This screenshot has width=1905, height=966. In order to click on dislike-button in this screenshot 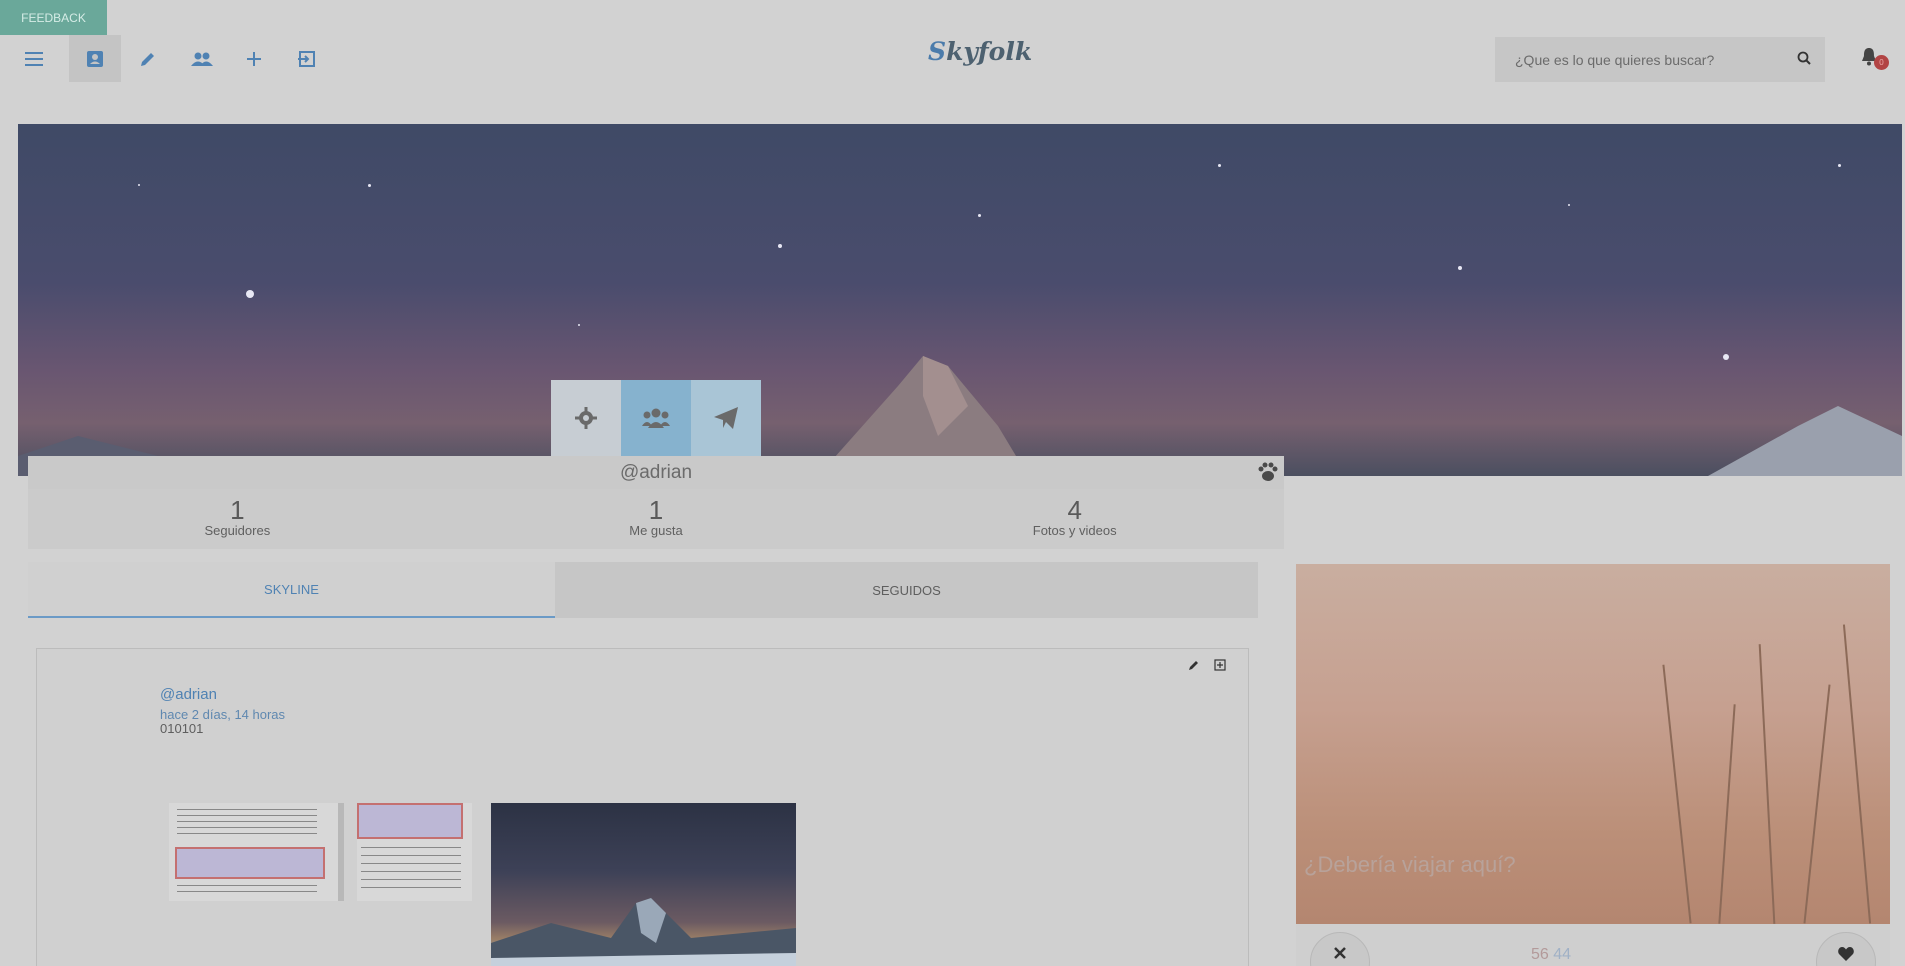, I will do `click(1340, 949)`.